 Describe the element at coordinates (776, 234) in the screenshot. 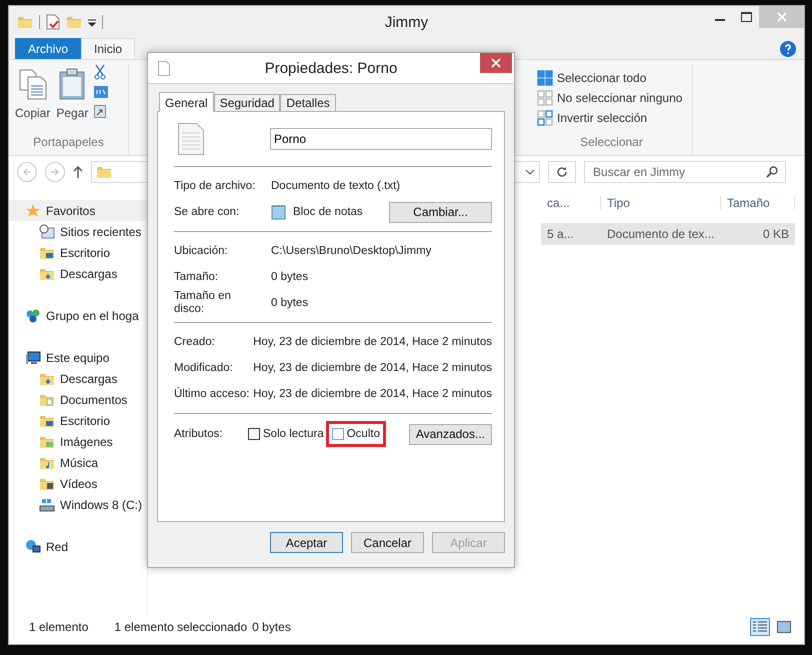

I see `table-cell-text: 0 KB` at that location.